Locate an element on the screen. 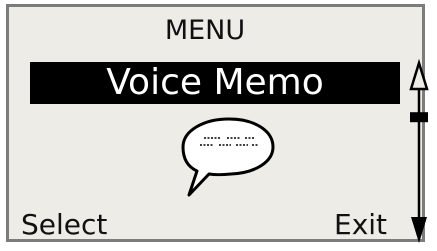 Image resolution: width=437 pixels, height=251 pixels. selected-menu-item-label: Voice Memo is located at coordinates (215, 82).